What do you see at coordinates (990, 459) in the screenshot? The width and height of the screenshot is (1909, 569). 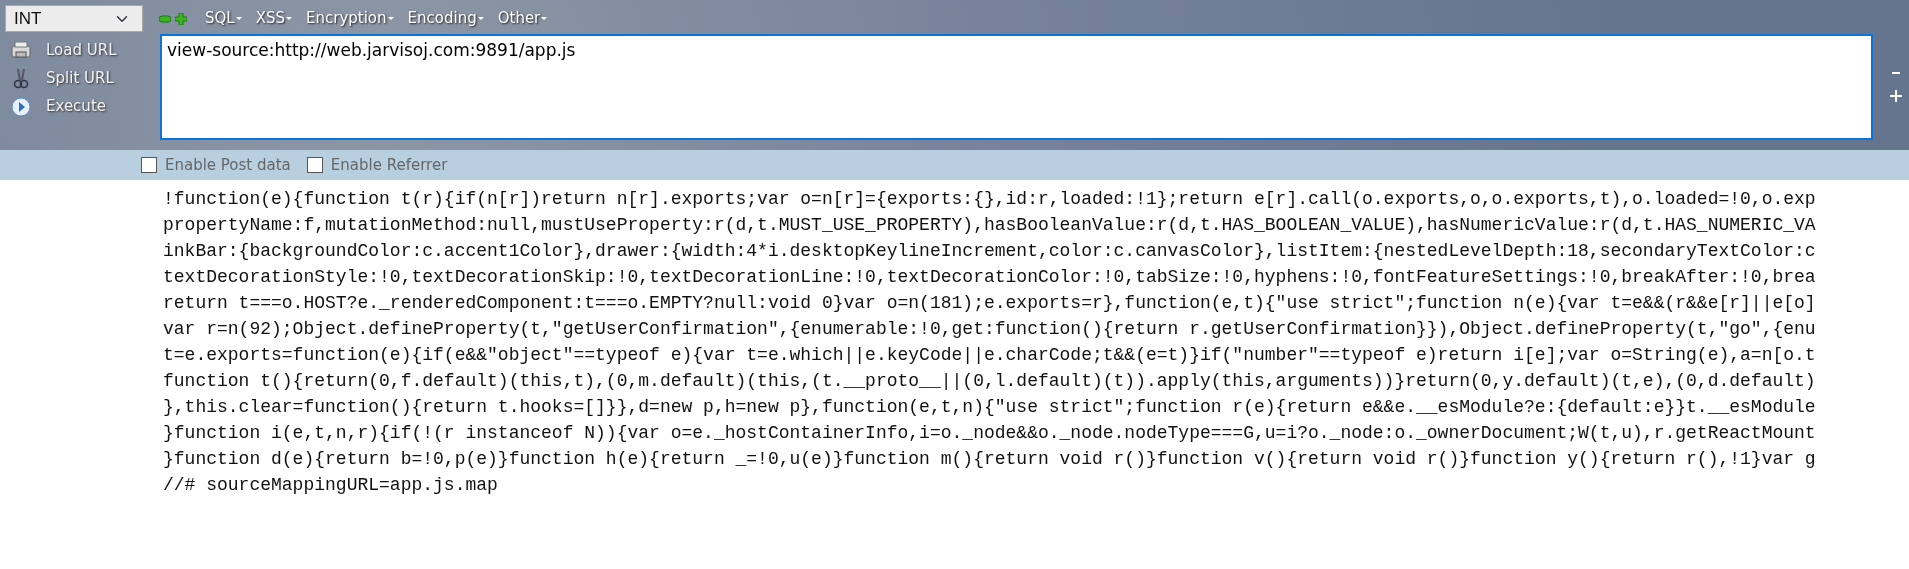 I see `code-line: }function d(e){return b=!0,p(e)}function h(e){return _=!0,u(e)}function m(){return void r()}function v(){return void r()}function y(){return r(),!1}var g` at bounding box center [990, 459].